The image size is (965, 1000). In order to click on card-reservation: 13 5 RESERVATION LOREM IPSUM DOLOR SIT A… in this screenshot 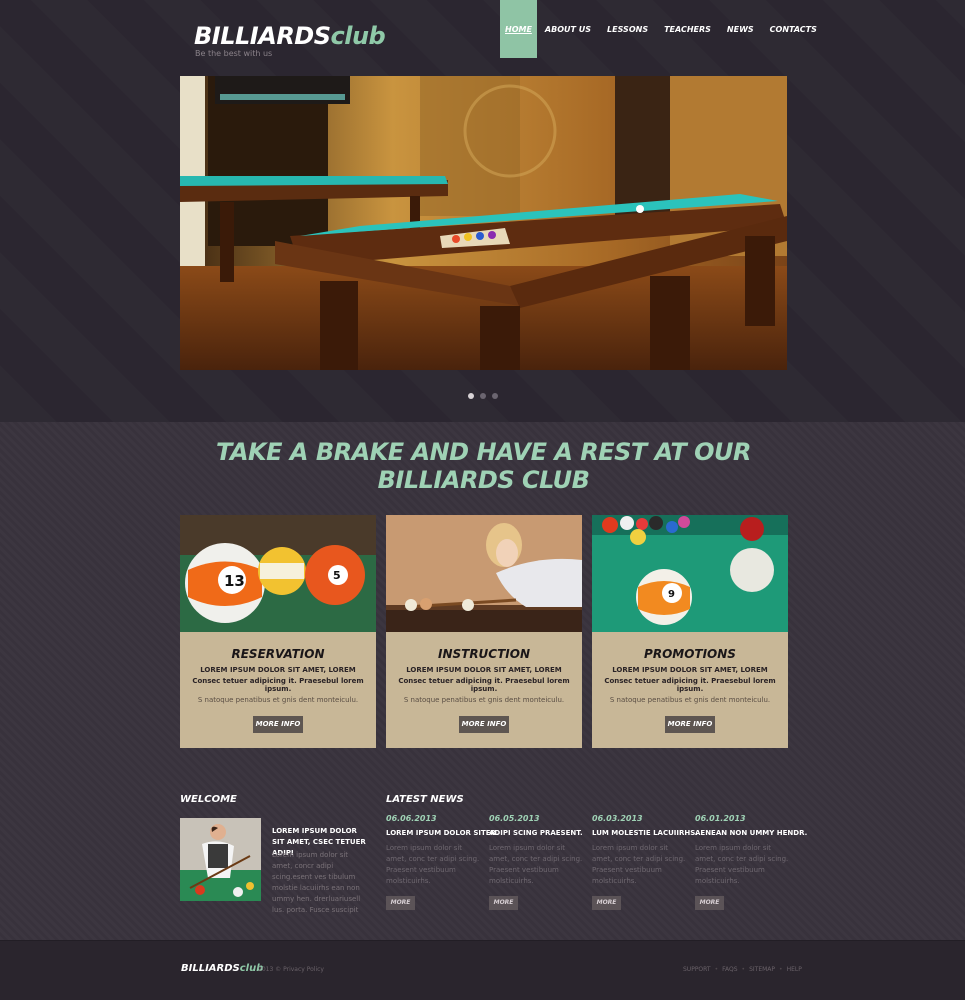, I will do `click(278, 631)`.